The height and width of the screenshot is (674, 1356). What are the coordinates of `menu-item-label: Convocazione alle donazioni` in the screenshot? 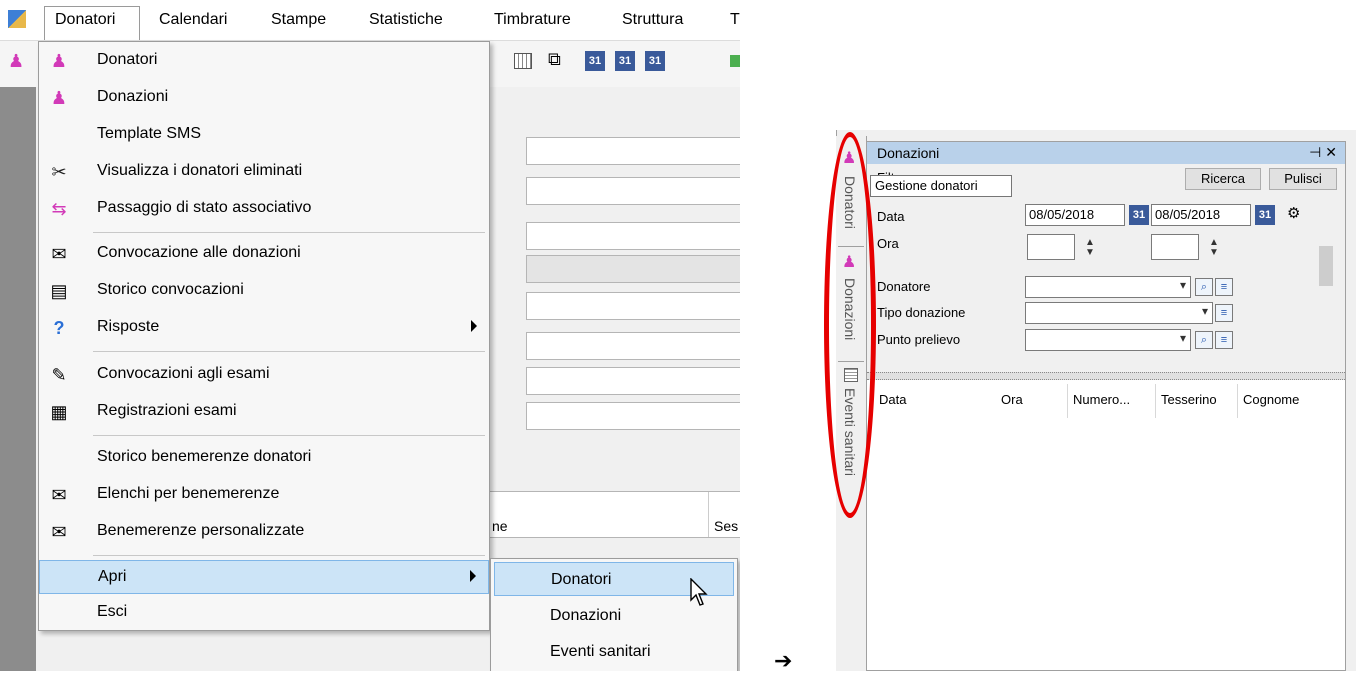 It's located at (199, 252).